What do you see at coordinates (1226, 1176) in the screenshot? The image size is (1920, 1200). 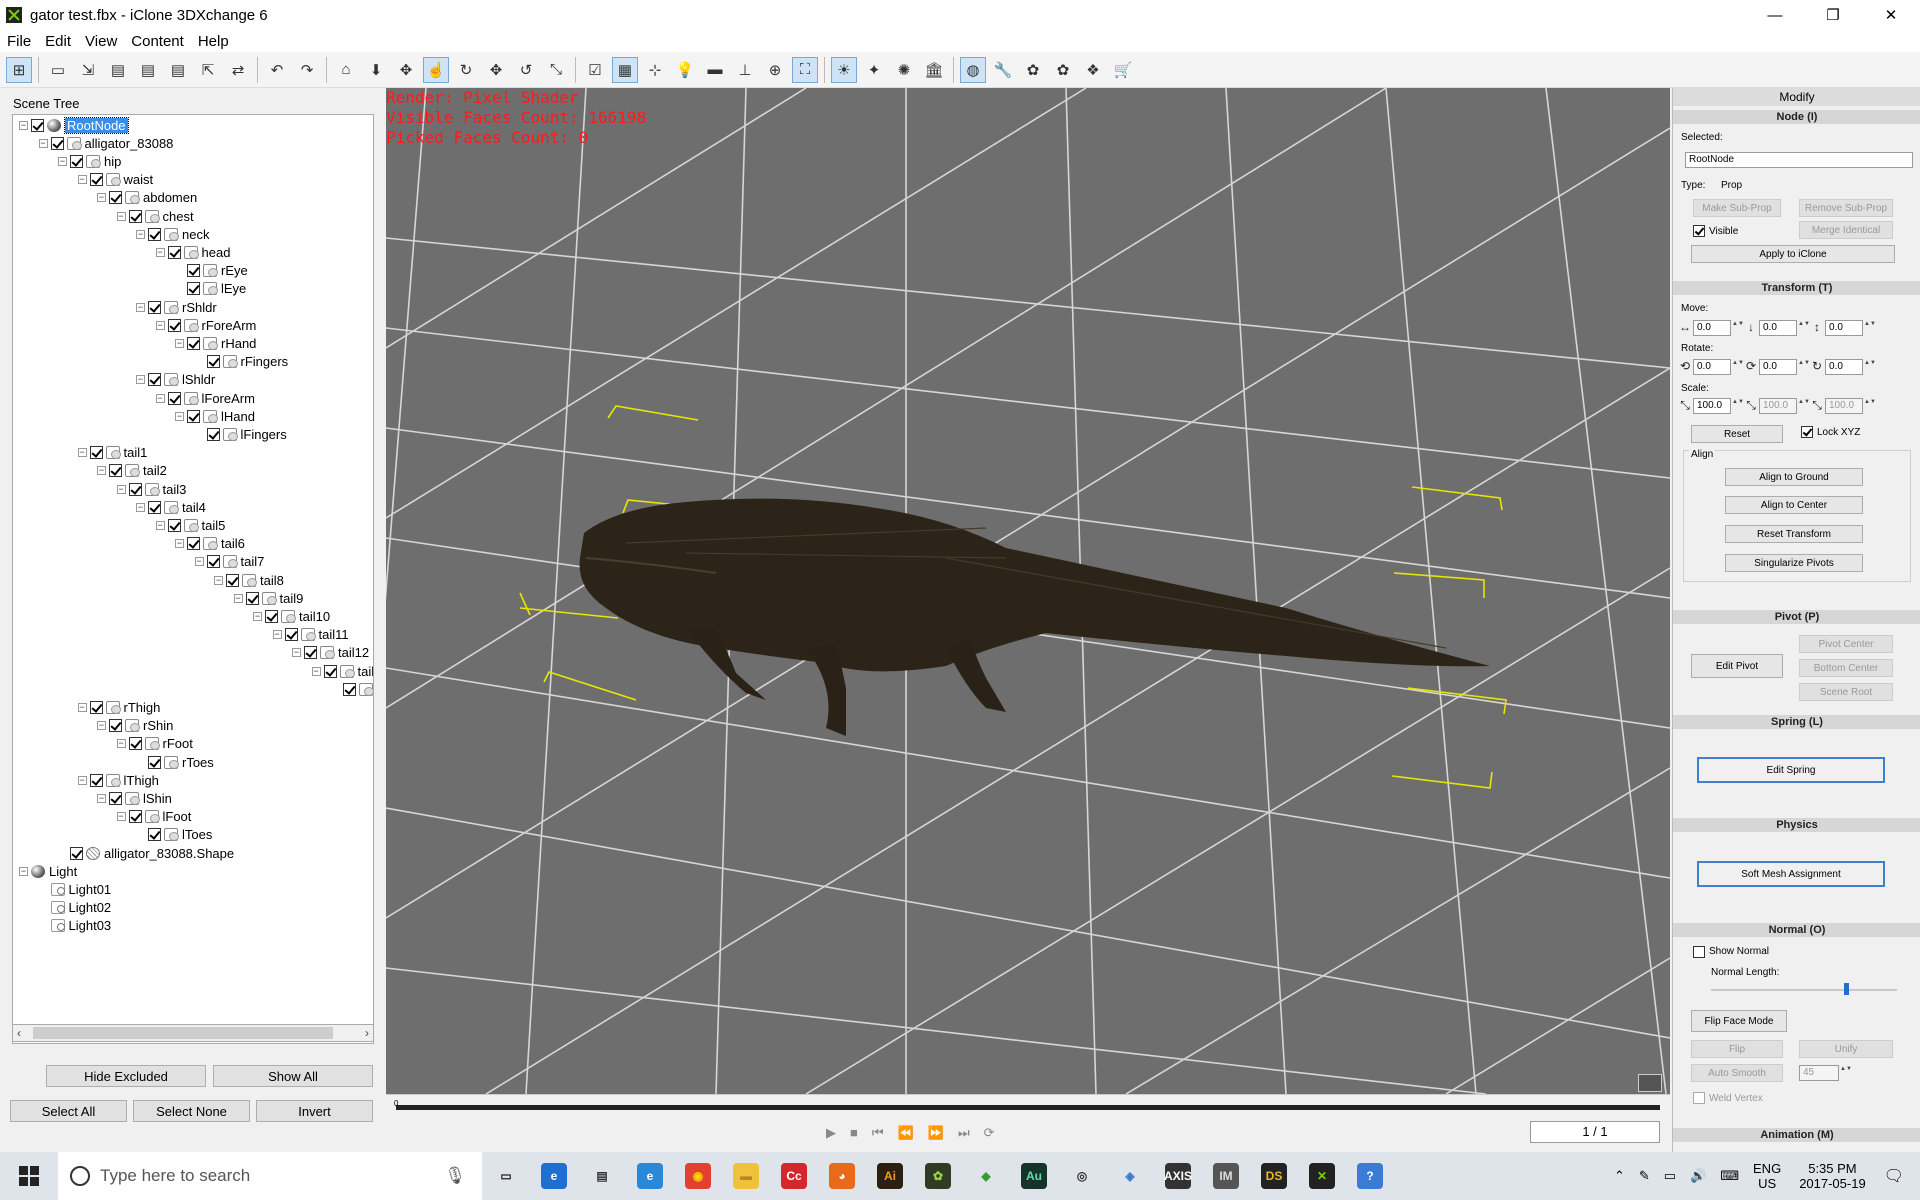 I see `im-icon: IM` at bounding box center [1226, 1176].